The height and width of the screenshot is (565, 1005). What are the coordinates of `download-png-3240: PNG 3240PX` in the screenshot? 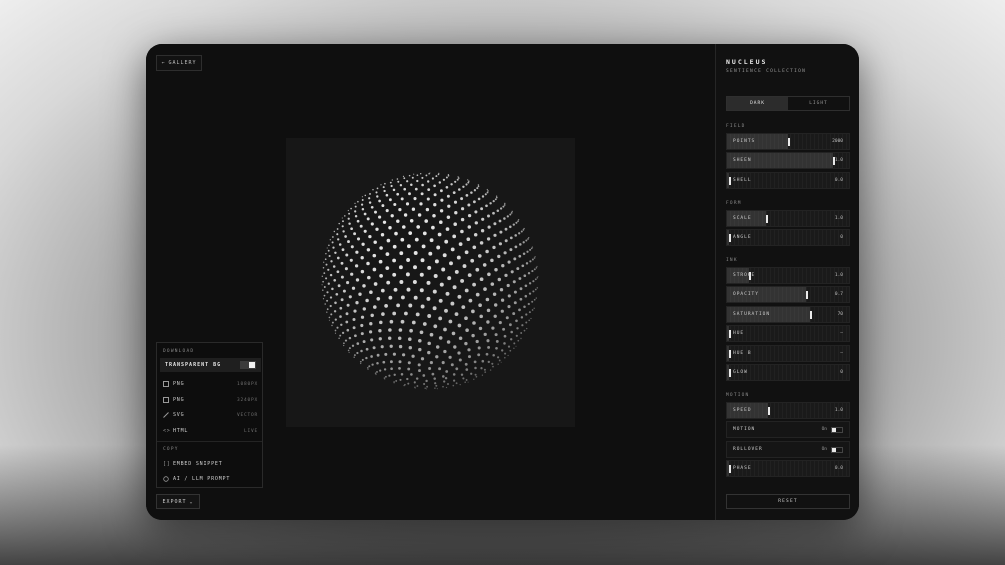 It's located at (210, 400).